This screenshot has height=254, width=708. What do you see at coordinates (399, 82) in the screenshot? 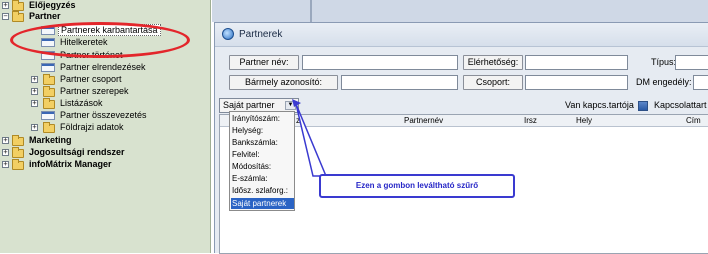
I see `barmely-azonosito-input` at bounding box center [399, 82].